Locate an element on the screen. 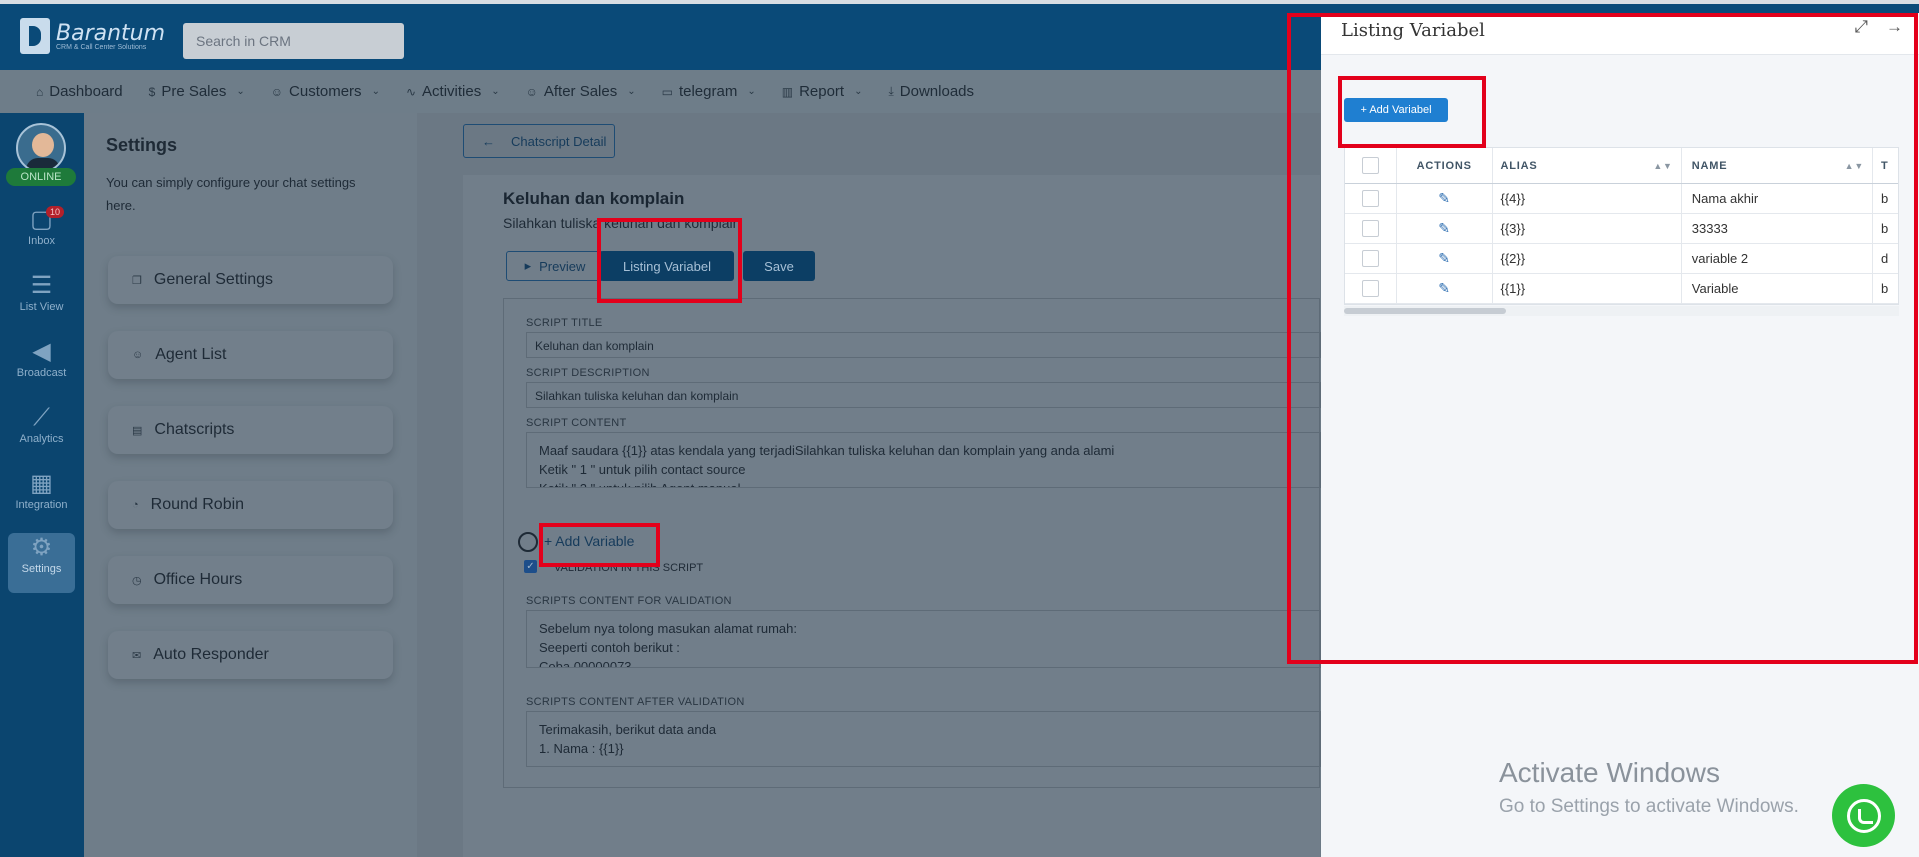 The image size is (1919, 857). nav-label: Pre Sales is located at coordinates (194, 91).